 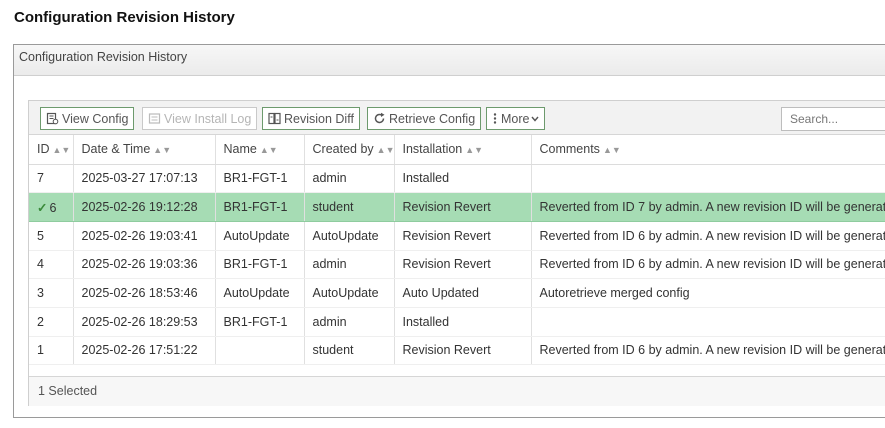 I want to click on column-header-id: ID ▲▼, so click(x=51, y=150).